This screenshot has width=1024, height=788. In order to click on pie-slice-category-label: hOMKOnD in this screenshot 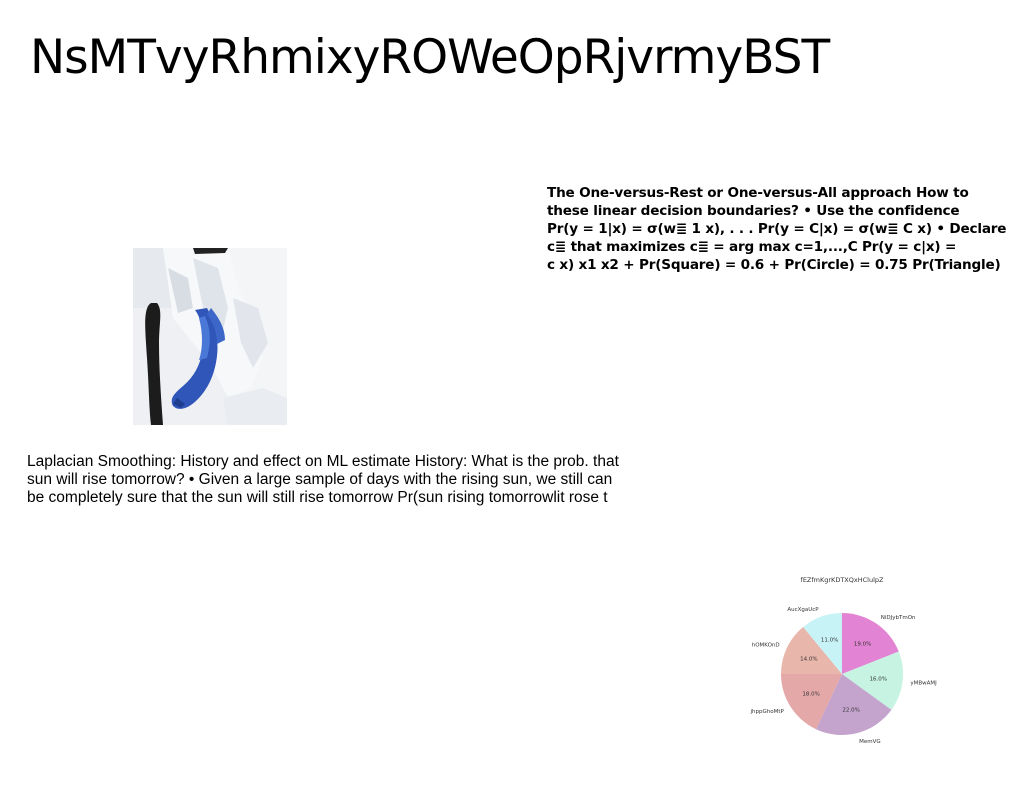, I will do `click(766, 646)`.